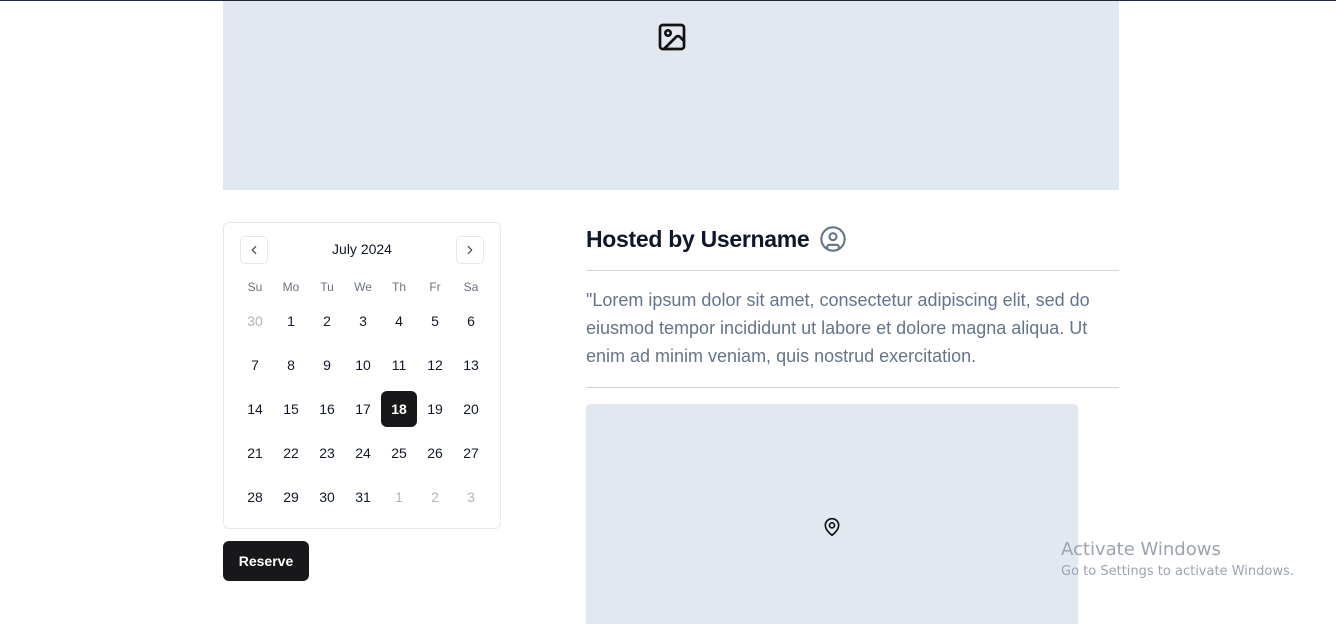 The width and height of the screenshot is (1336, 624). What do you see at coordinates (471, 365) in the screenshot?
I see `calendar-day: 13` at bounding box center [471, 365].